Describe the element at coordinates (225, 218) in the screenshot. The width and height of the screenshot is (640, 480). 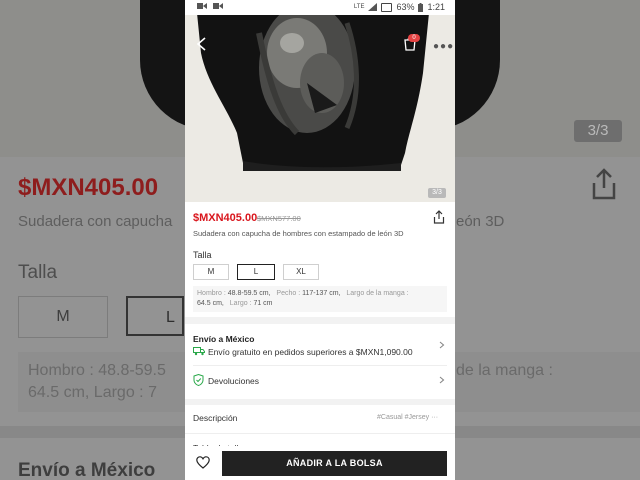
I see `product-price: $MXN405.00` at that location.